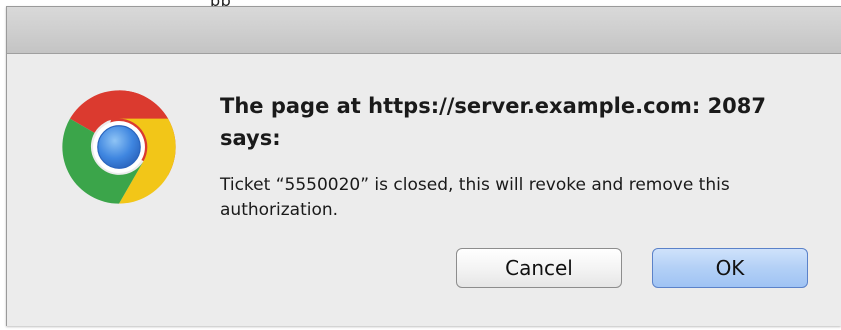 The image size is (841, 330). What do you see at coordinates (424, 30) in the screenshot?
I see `dialog-titlebar` at bounding box center [424, 30].